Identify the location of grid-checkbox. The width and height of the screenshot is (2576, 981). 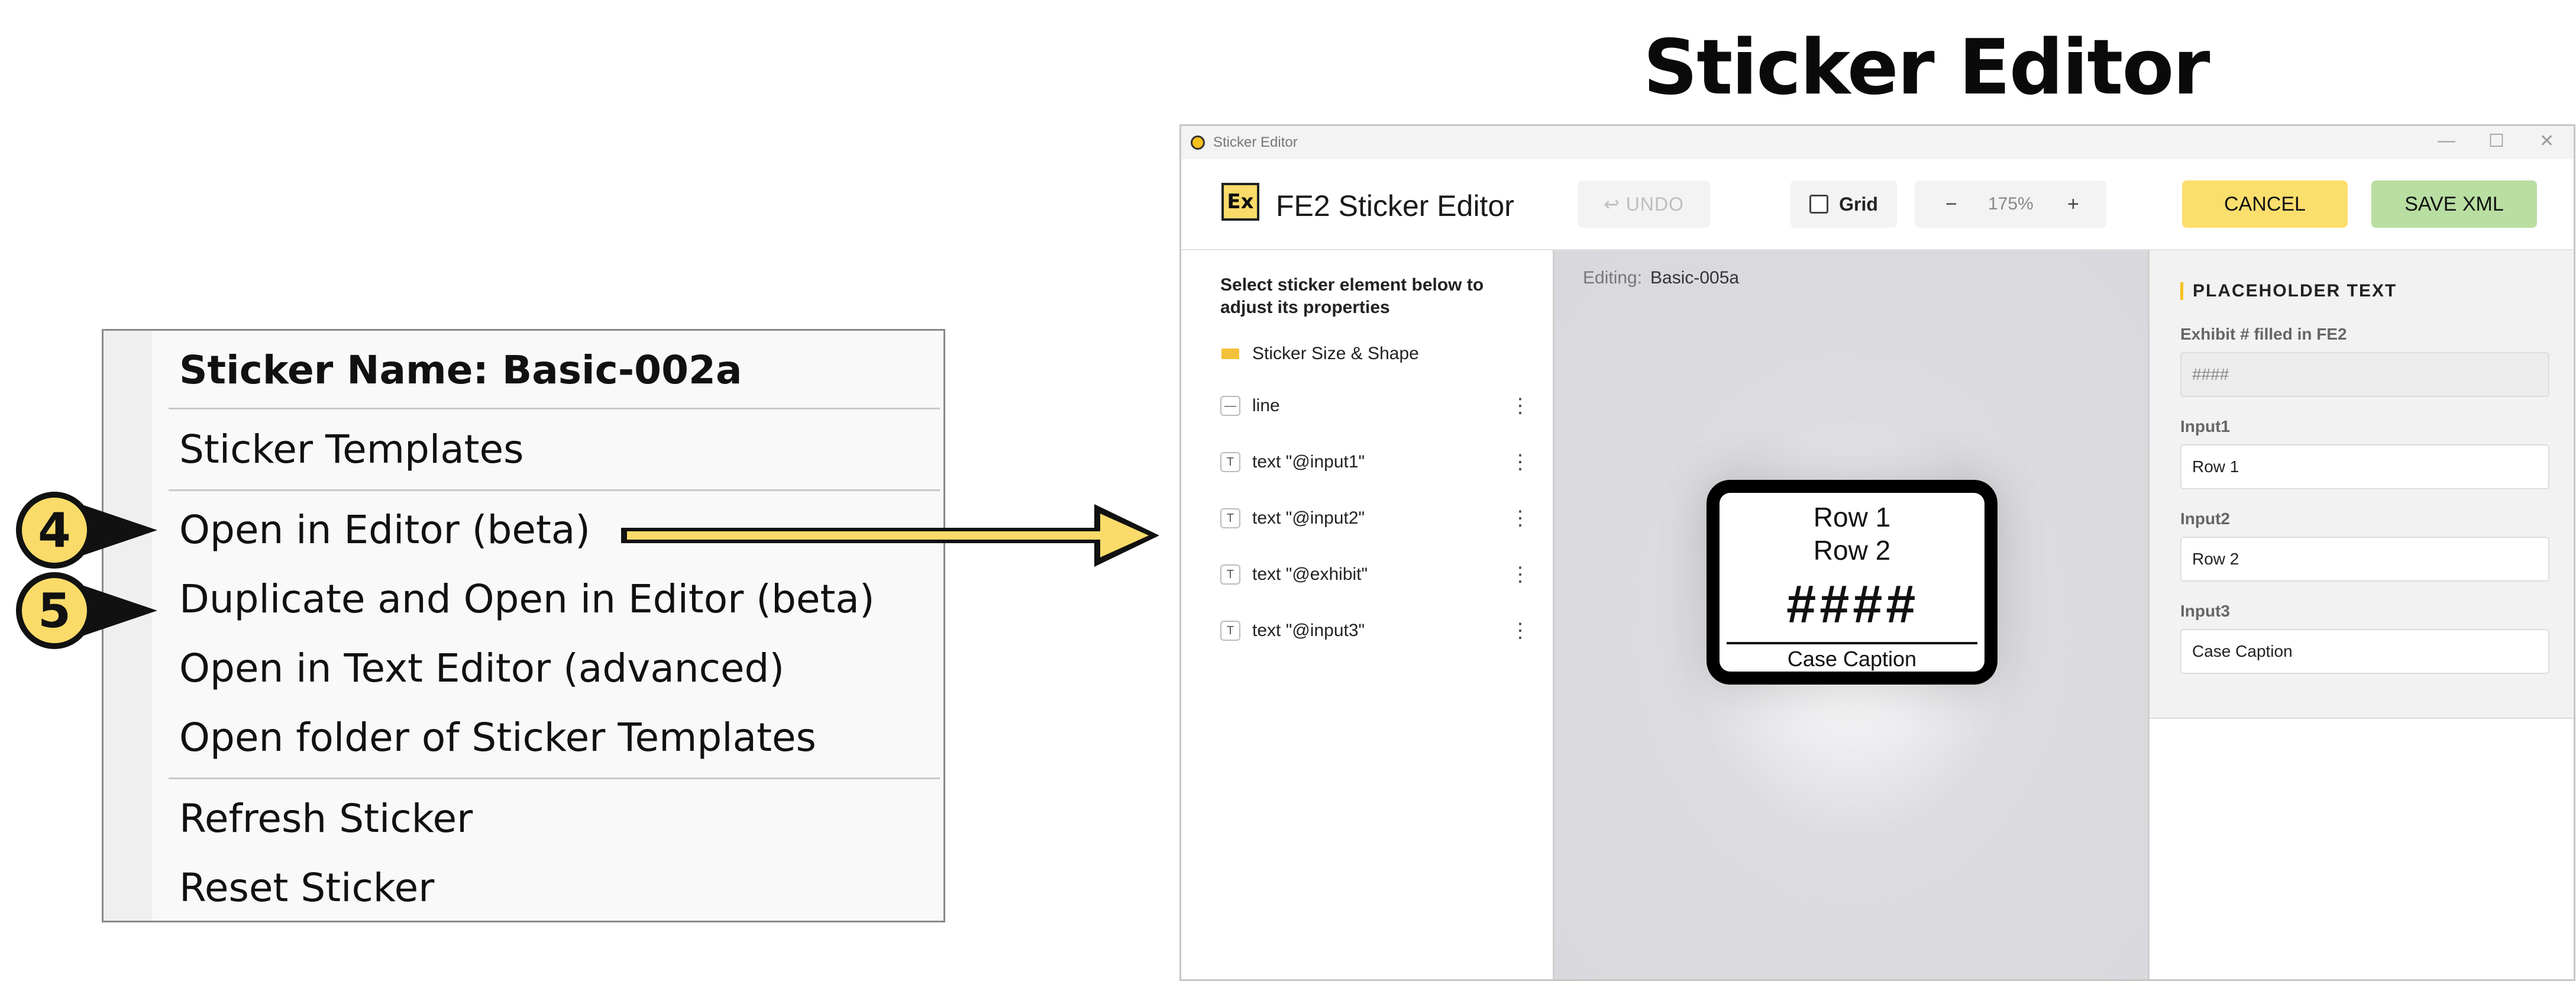
(1819, 204).